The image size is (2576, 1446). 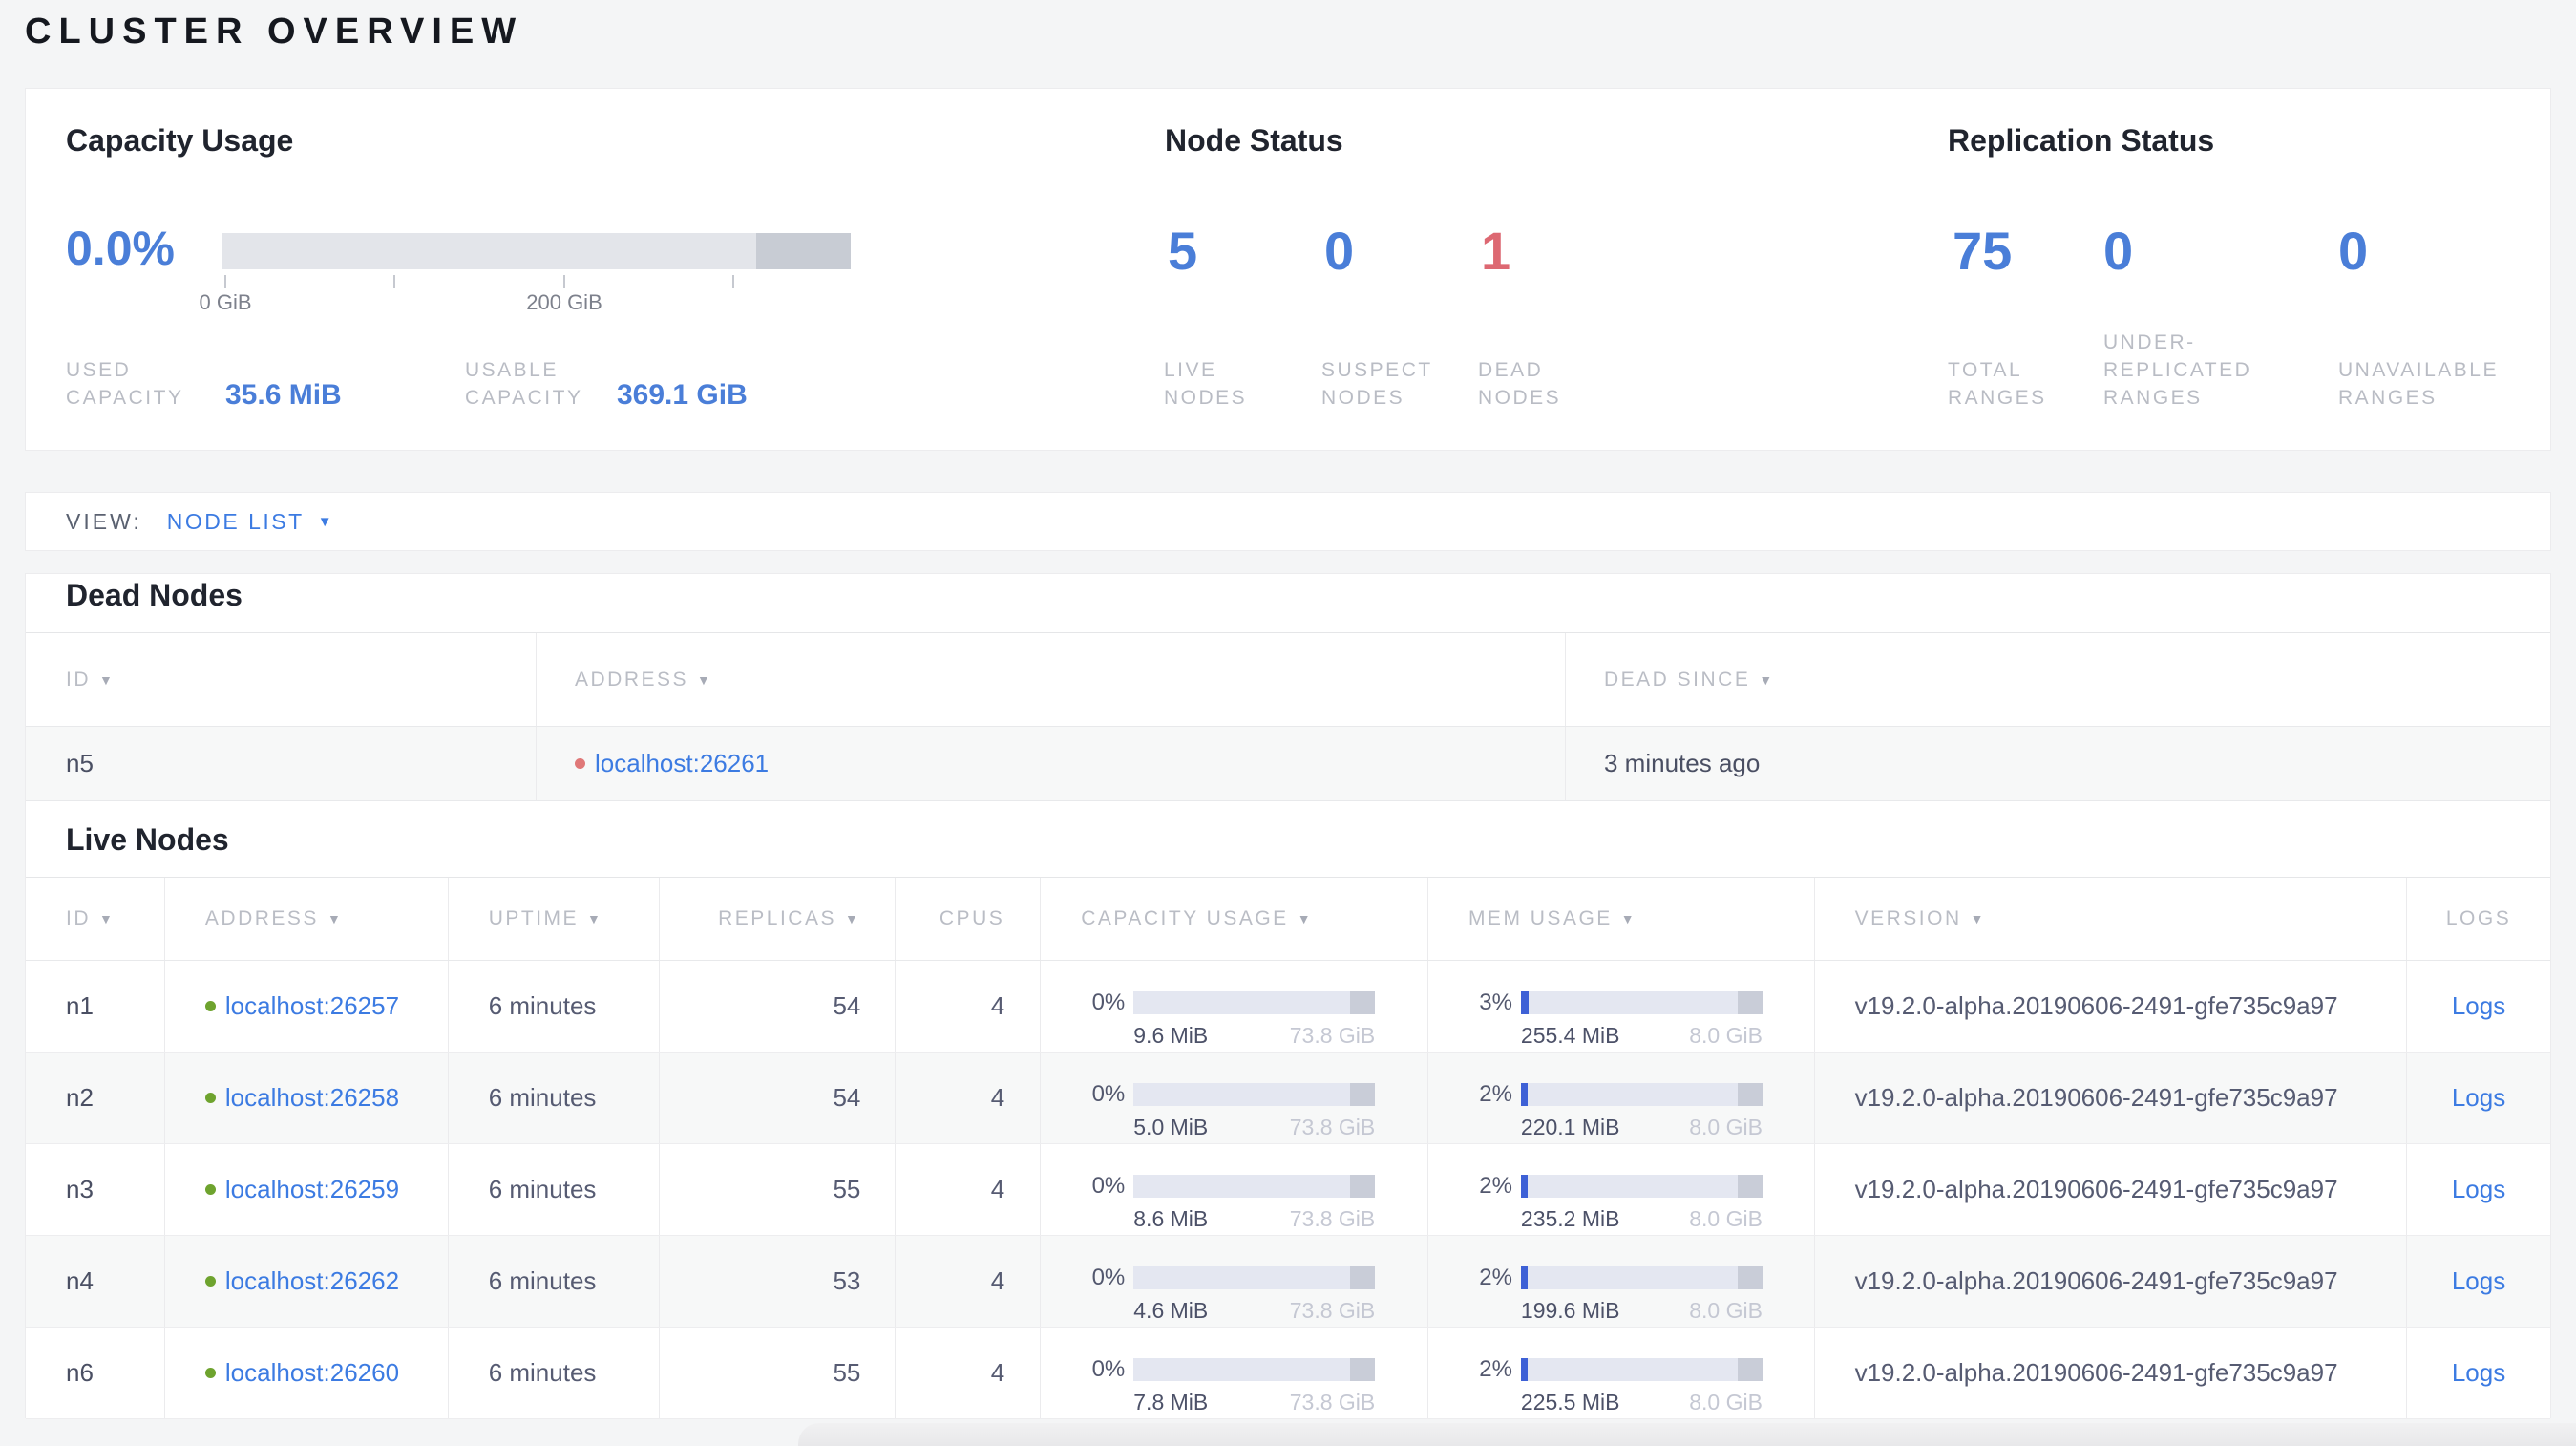 I want to click on column-header-version: VERSION ▼, so click(x=2110, y=919).